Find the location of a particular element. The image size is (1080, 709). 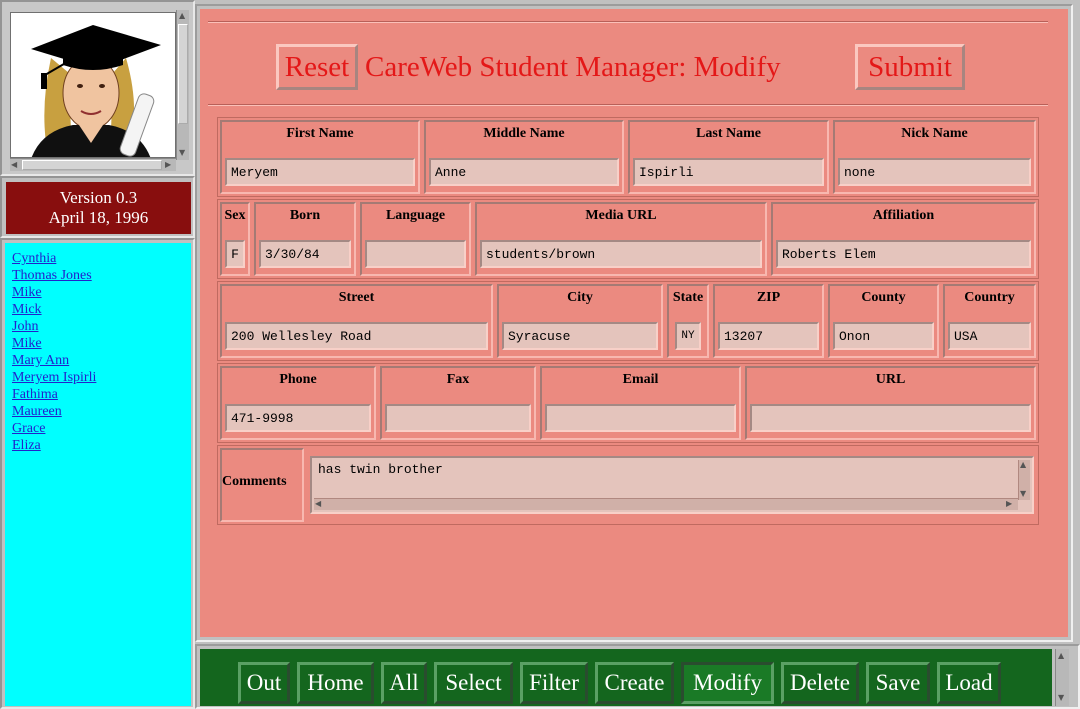

release-date: April 18, 1996 is located at coordinates (98, 217).